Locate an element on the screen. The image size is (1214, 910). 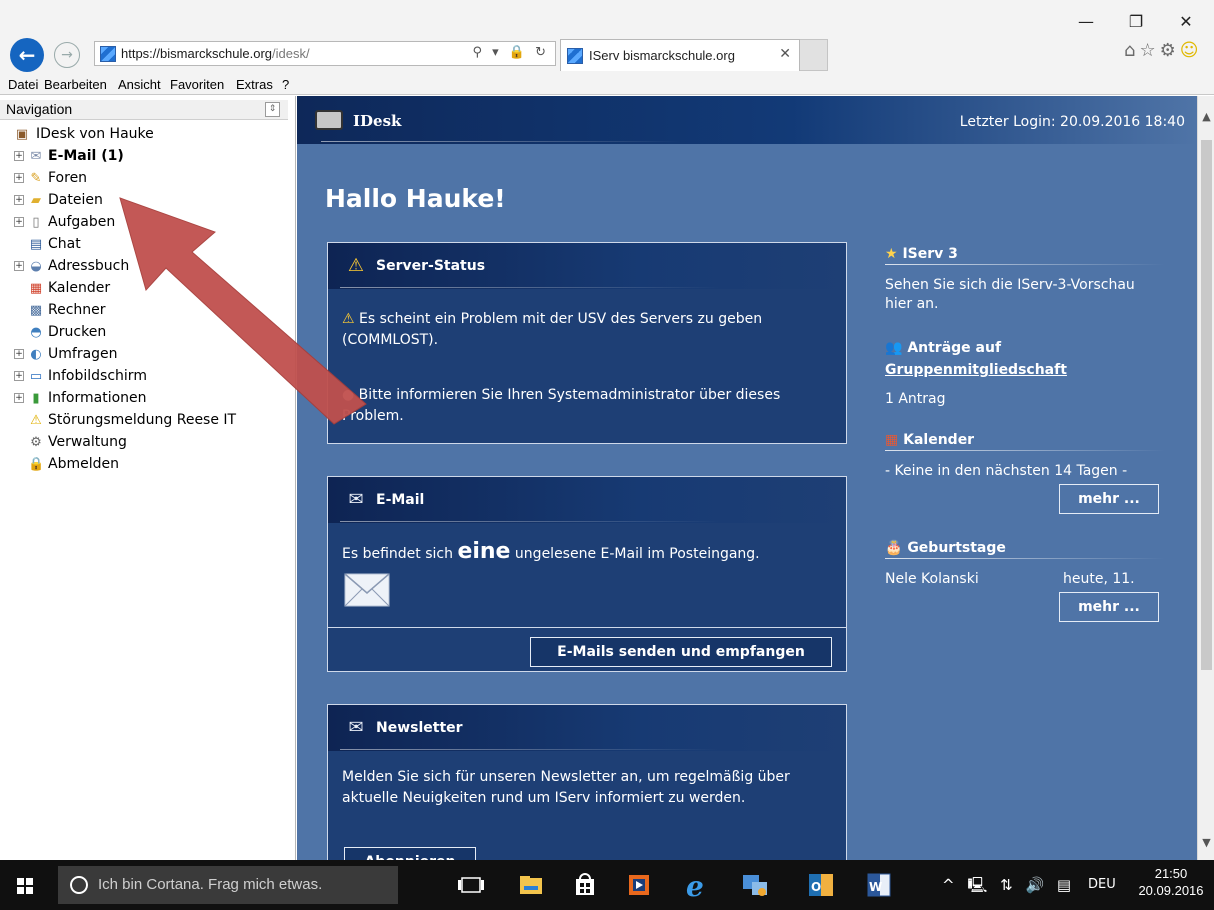
tab-favicon-icon is located at coordinates (575, 56).